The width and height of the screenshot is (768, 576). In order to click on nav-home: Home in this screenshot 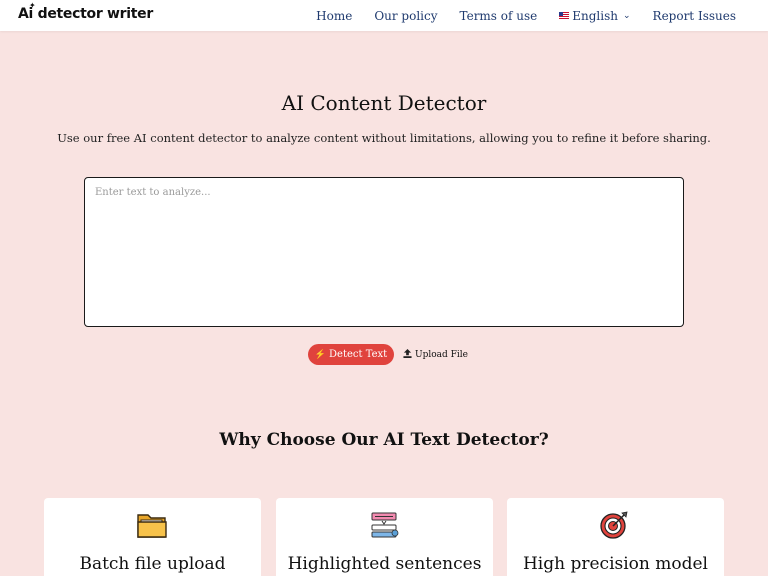, I will do `click(334, 16)`.